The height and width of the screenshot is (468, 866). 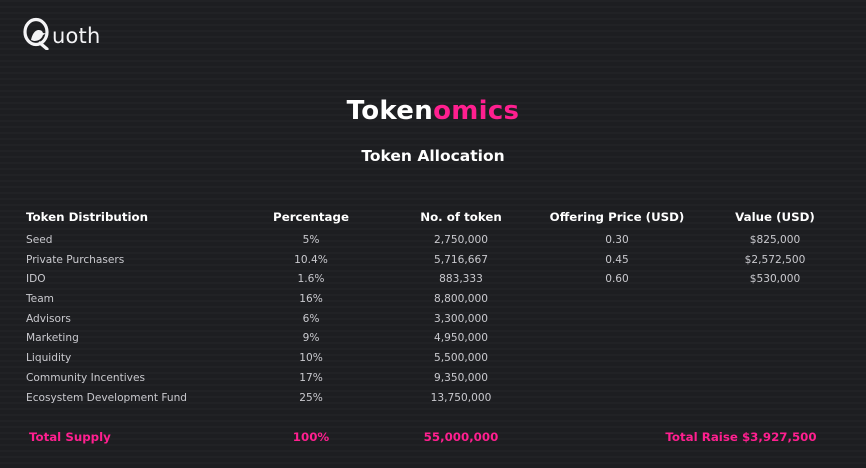 I want to click on row-price: 0.30, so click(x=617, y=240).